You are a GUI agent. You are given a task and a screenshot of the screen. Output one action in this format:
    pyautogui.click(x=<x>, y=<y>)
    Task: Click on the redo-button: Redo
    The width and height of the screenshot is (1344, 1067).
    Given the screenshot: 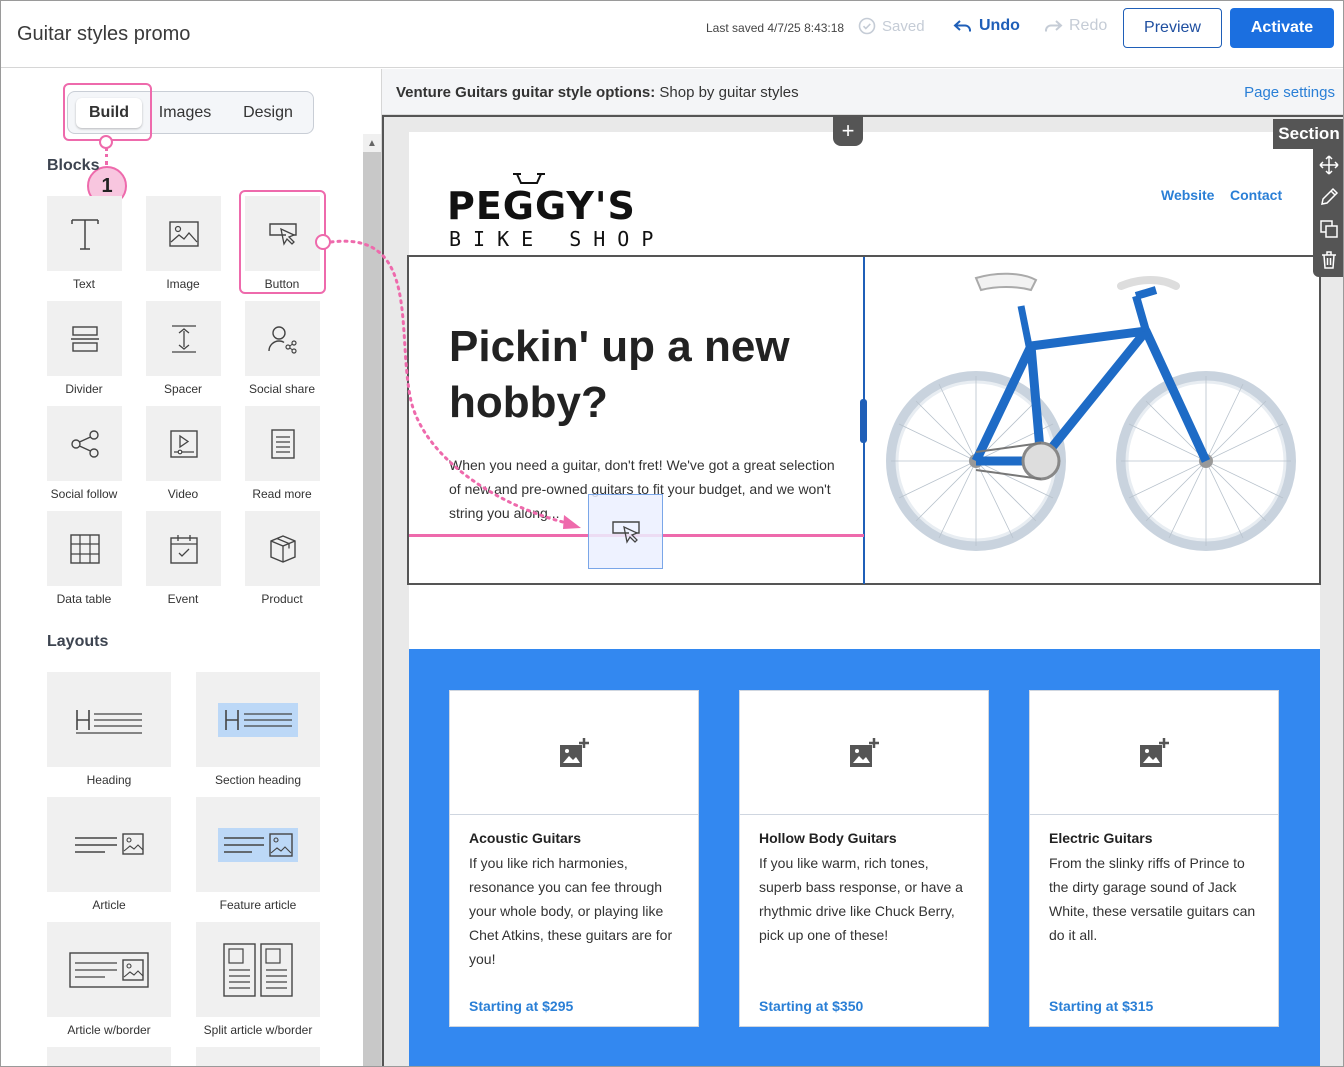 What is the action you would take?
    pyautogui.click(x=1075, y=26)
    